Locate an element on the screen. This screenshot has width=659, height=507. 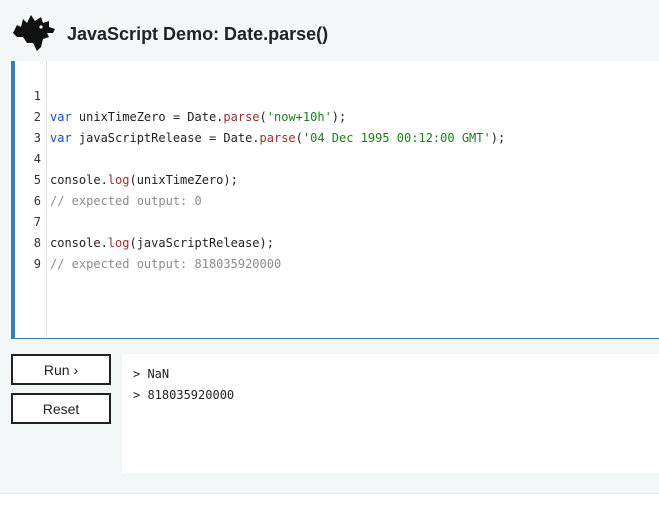
output-line: > NaN is located at coordinates (151, 374).